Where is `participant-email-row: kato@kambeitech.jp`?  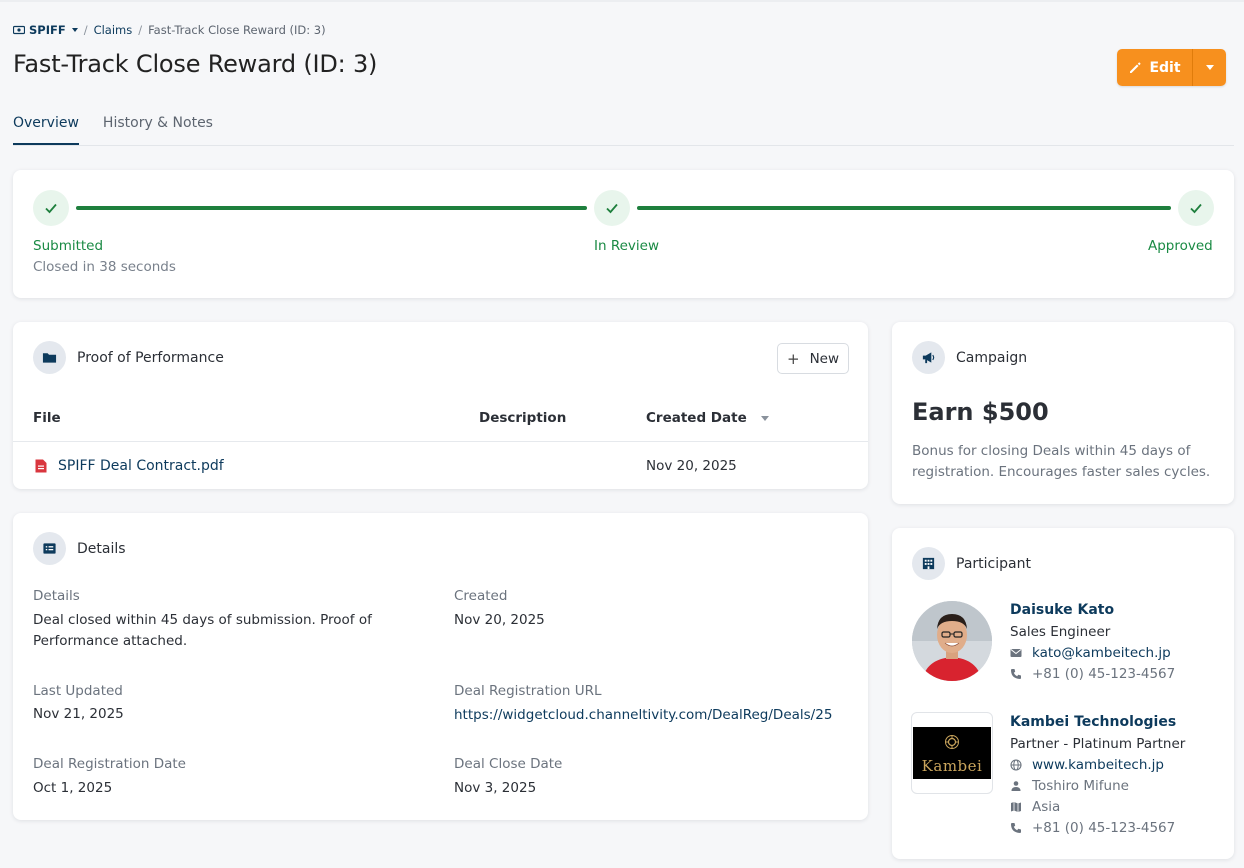 participant-email-row: kato@kambeitech.jp is located at coordinates (1090, 653).